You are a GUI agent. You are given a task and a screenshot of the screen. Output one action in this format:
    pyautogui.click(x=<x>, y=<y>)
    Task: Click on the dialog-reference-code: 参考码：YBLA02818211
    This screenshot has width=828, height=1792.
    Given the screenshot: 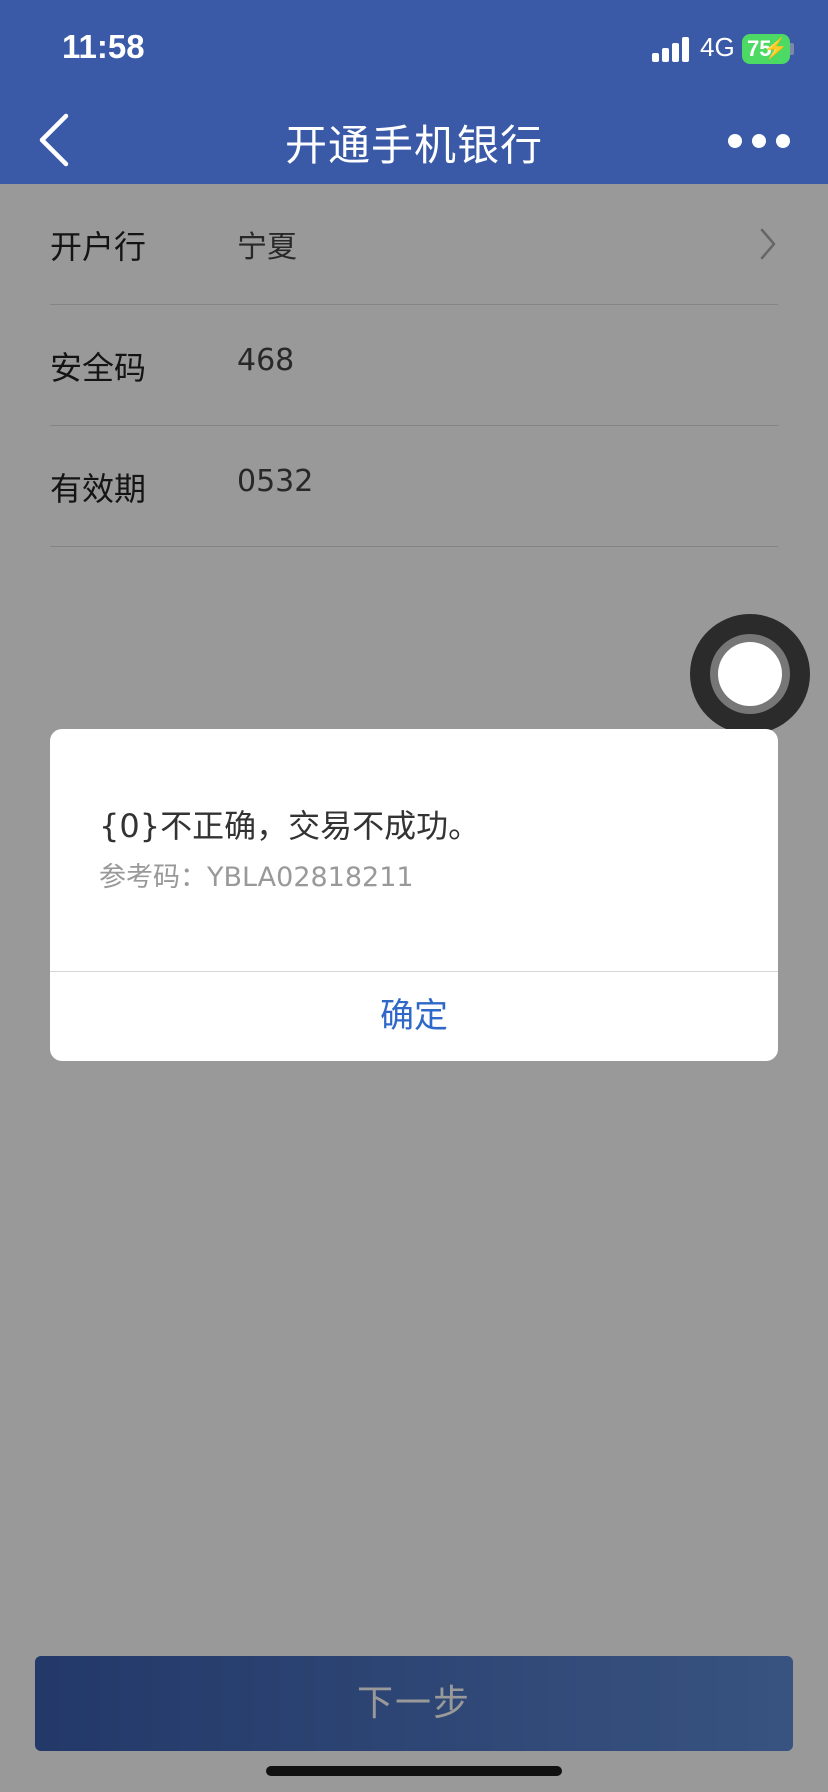 What is the action you would take?
    pyautogui.click(x=256, y=877)
    